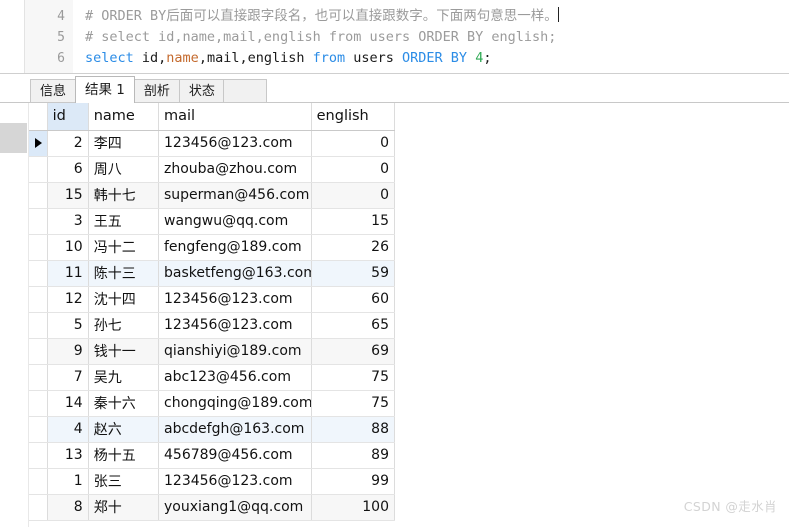 Image resolution: width=789 pixels, height=527 pixels. I want to click on column-header-name: name, so click(124, 117).